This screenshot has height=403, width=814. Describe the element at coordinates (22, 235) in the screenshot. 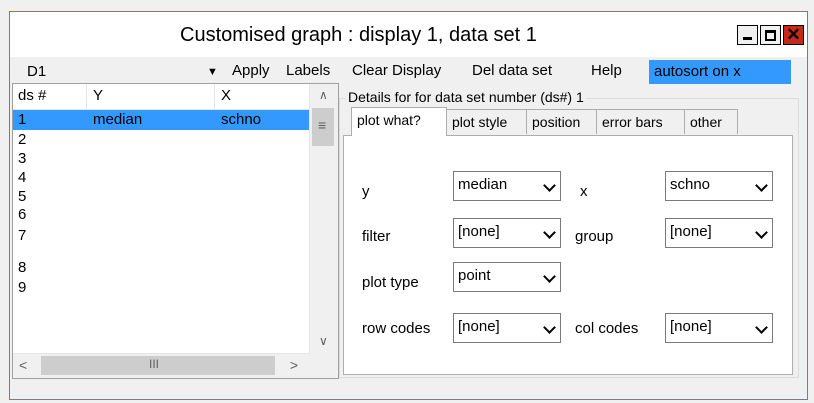

I see `row-ds: 7` at that location.